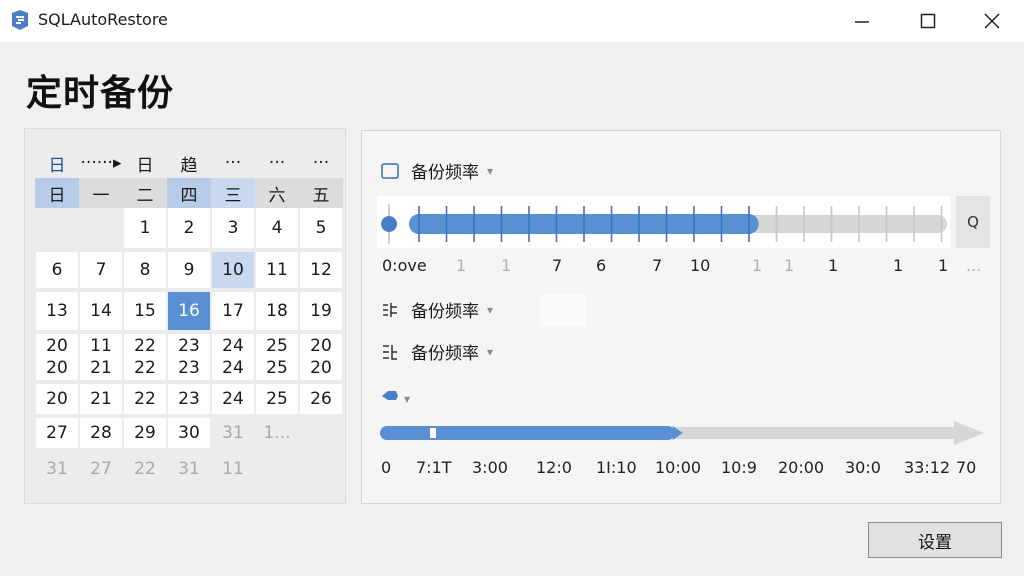  Describe the element at coordinates (321, 228) in the screenshot. I see `calendar-day: 5` at that location.